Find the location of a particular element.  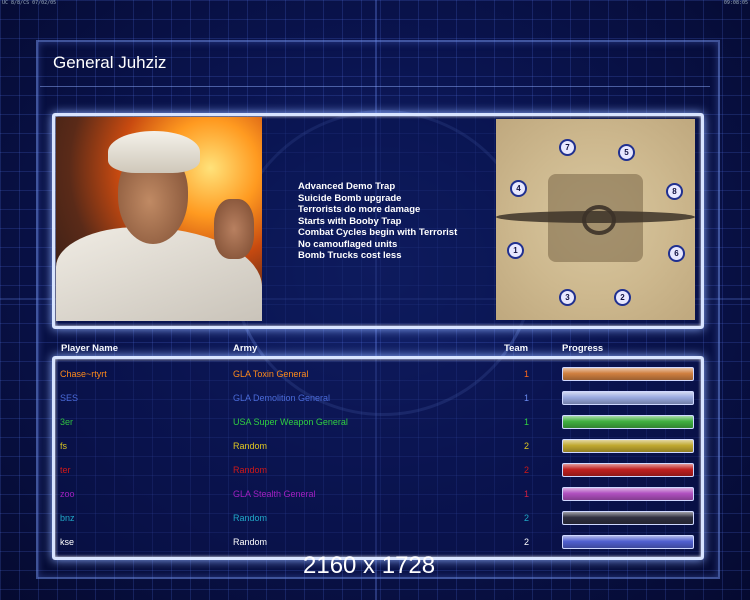

map-center-ring is located at coordinates (599, 220).